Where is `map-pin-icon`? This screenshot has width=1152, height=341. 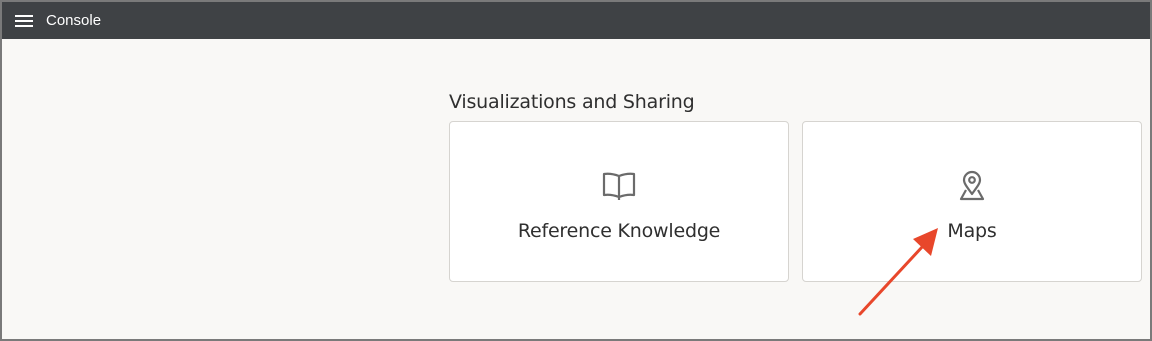
map-pin-icon is located at coordinates (972, 186).